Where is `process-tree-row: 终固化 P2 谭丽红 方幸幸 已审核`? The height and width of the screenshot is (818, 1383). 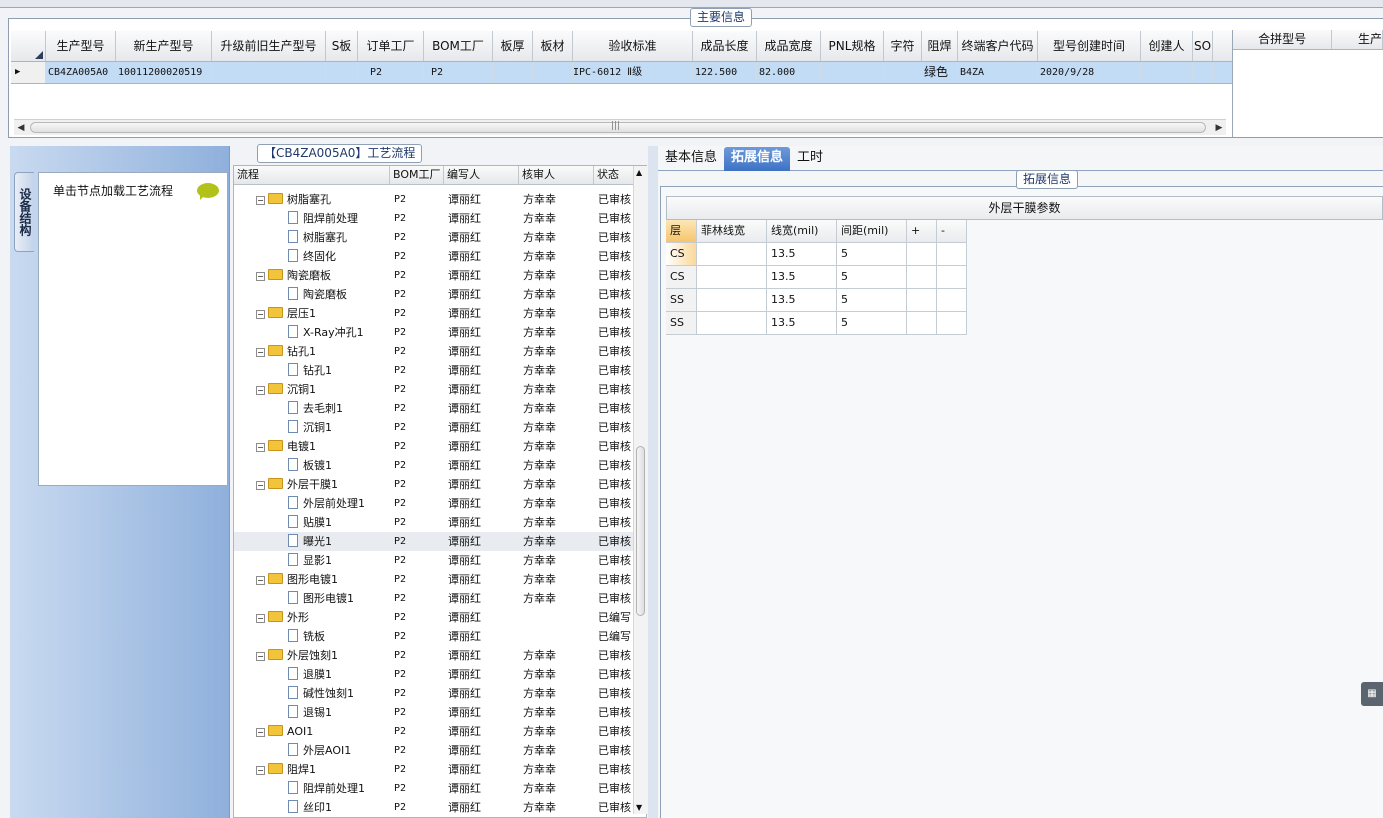
process-tree-row: 终固化 P2 谭丽红 方幸幸 已审核 is located at coordinates (440, 256).